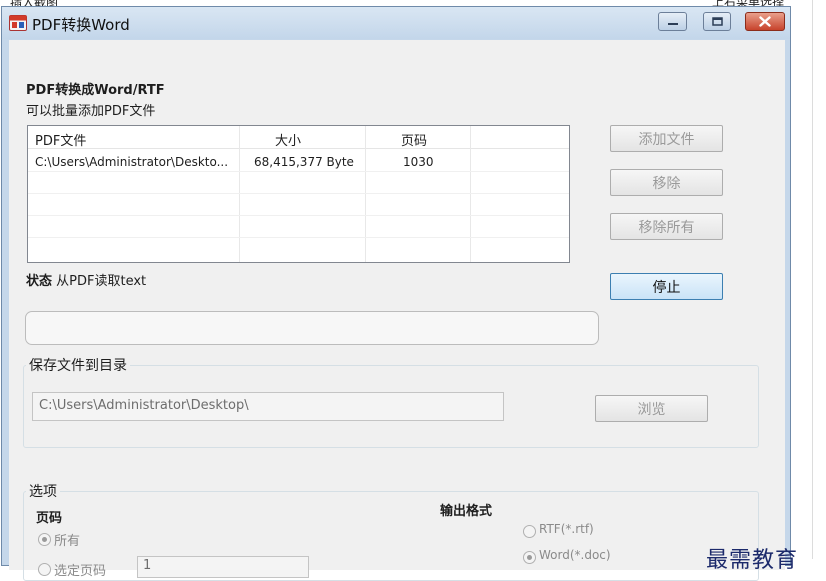  I want to click on browse-button: 浏览, so click(651, 408).